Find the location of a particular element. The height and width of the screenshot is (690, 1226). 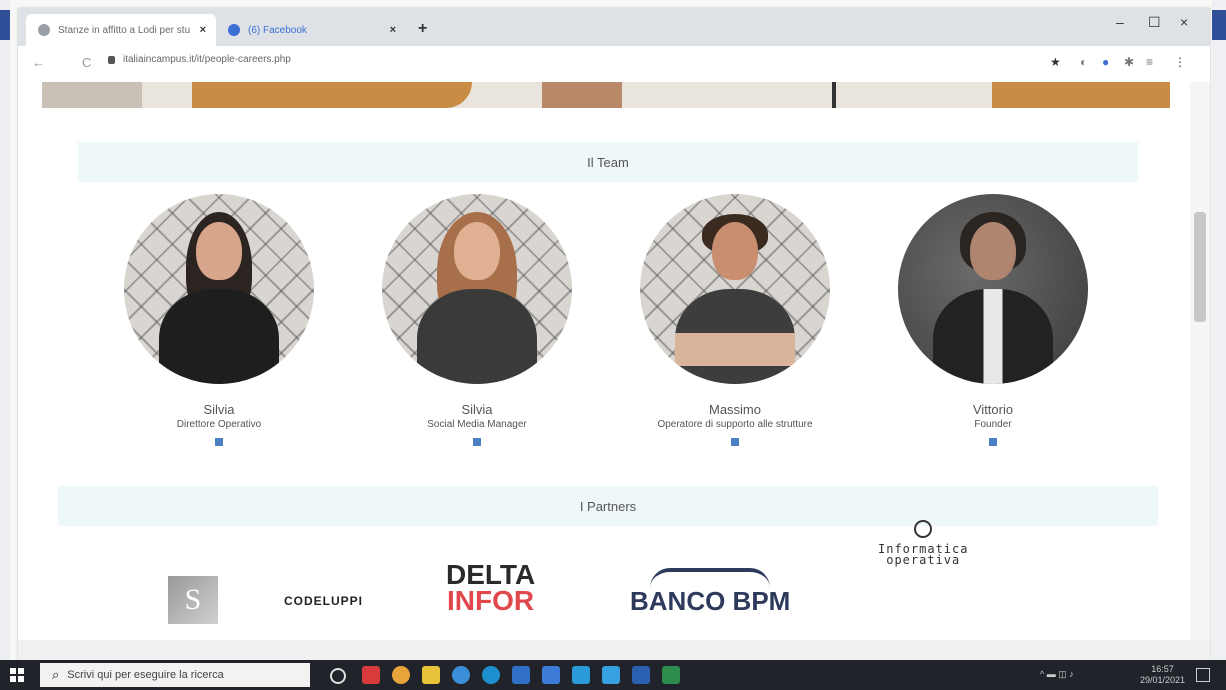

app-status-strip is located at coordinates (614, 650).